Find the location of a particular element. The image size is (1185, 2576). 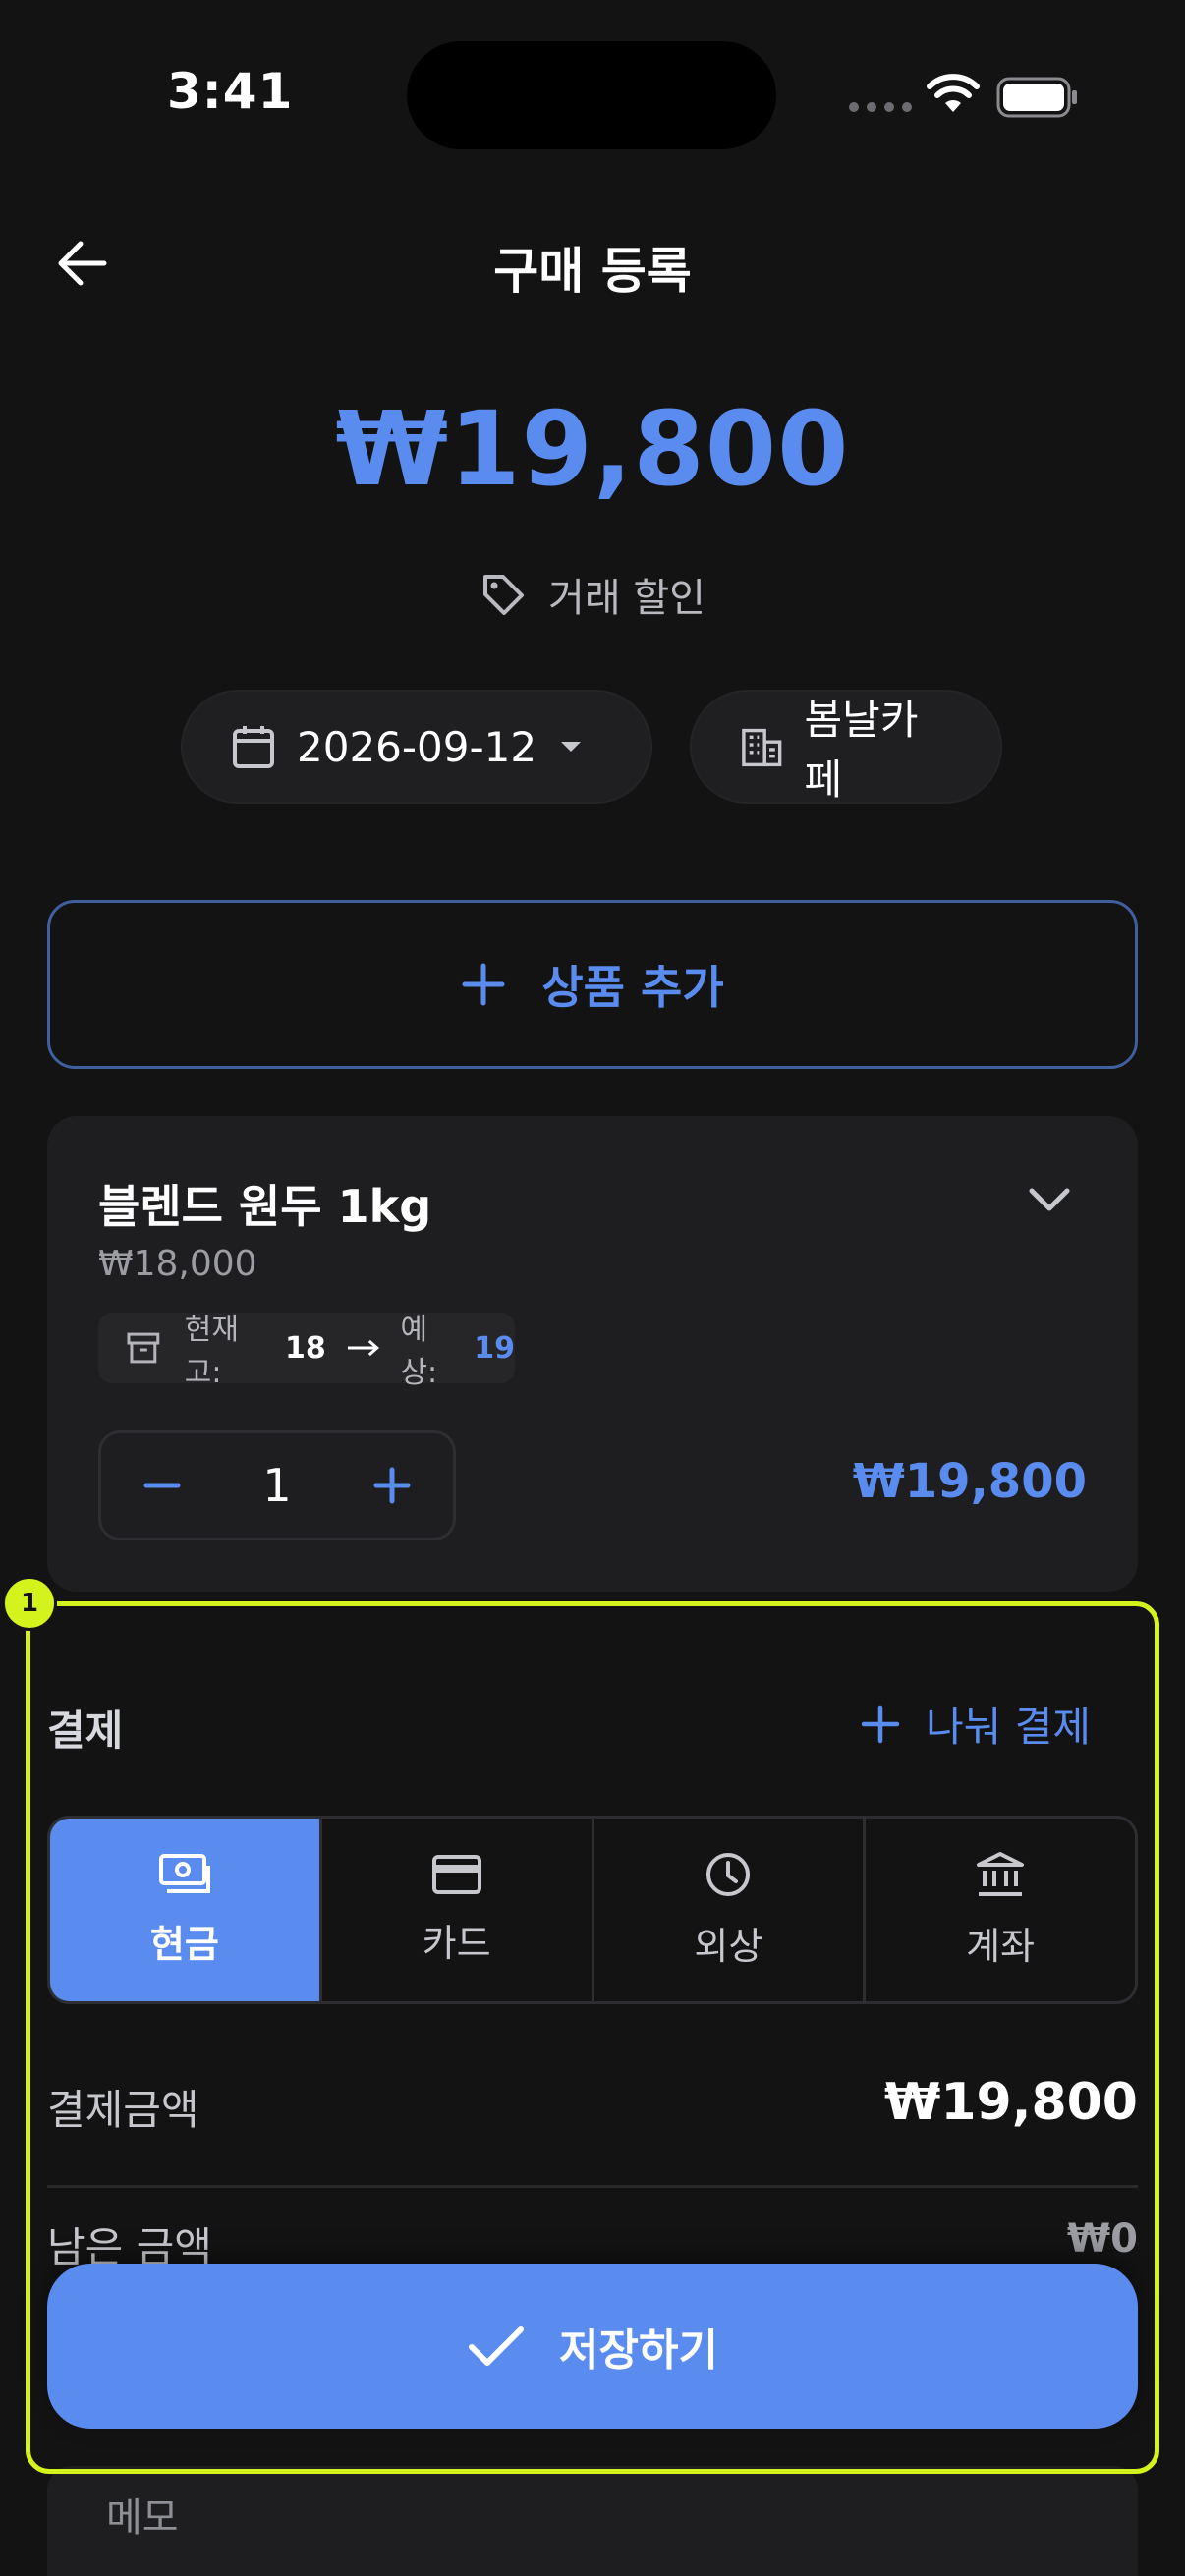

discount-button: 거래 할인 is located at coordinates (592, 594).